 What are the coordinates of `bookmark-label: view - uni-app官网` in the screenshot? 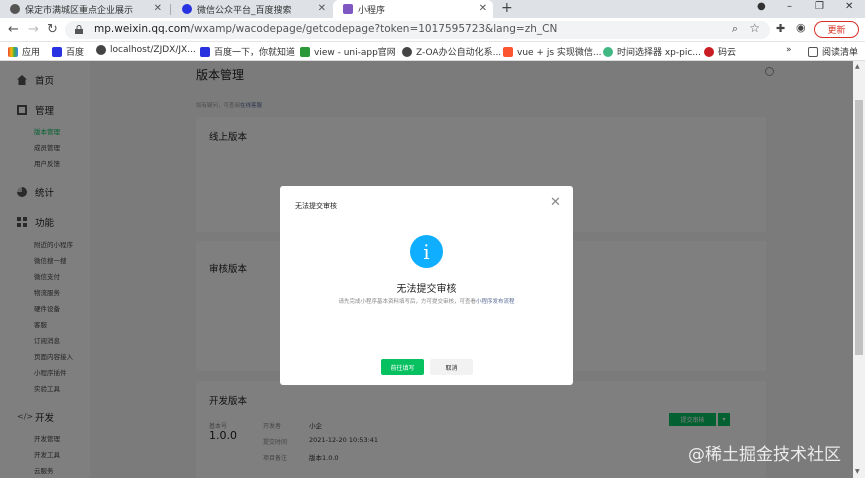 It's located at (355, 53).